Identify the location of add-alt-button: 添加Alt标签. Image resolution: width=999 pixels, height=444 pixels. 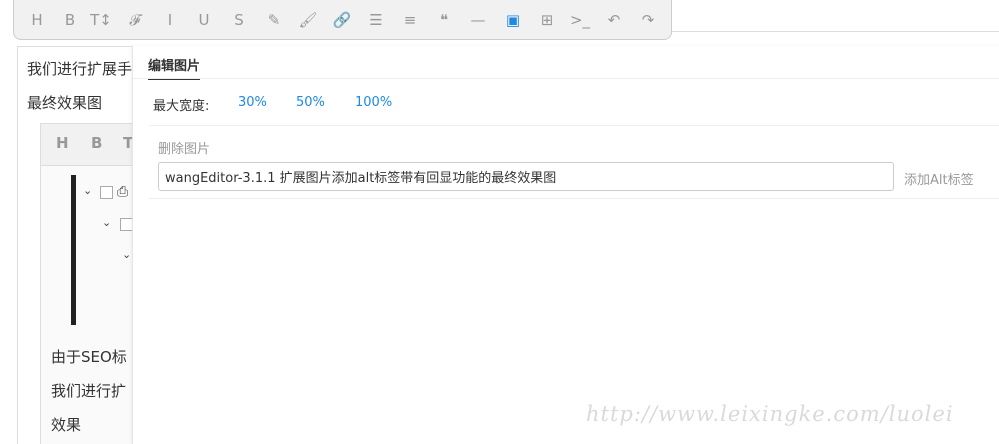
(939, 178).